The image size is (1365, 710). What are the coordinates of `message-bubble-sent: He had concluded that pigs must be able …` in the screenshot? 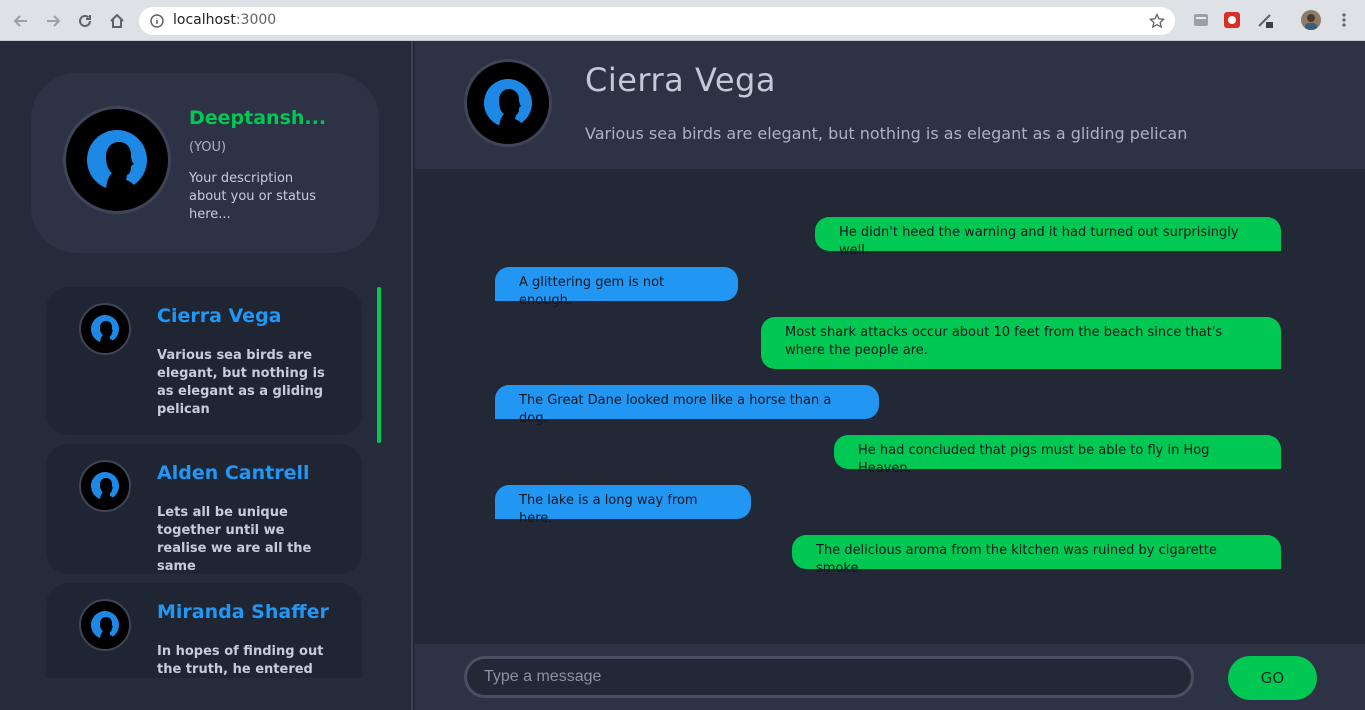 It's located at (1057, 455).